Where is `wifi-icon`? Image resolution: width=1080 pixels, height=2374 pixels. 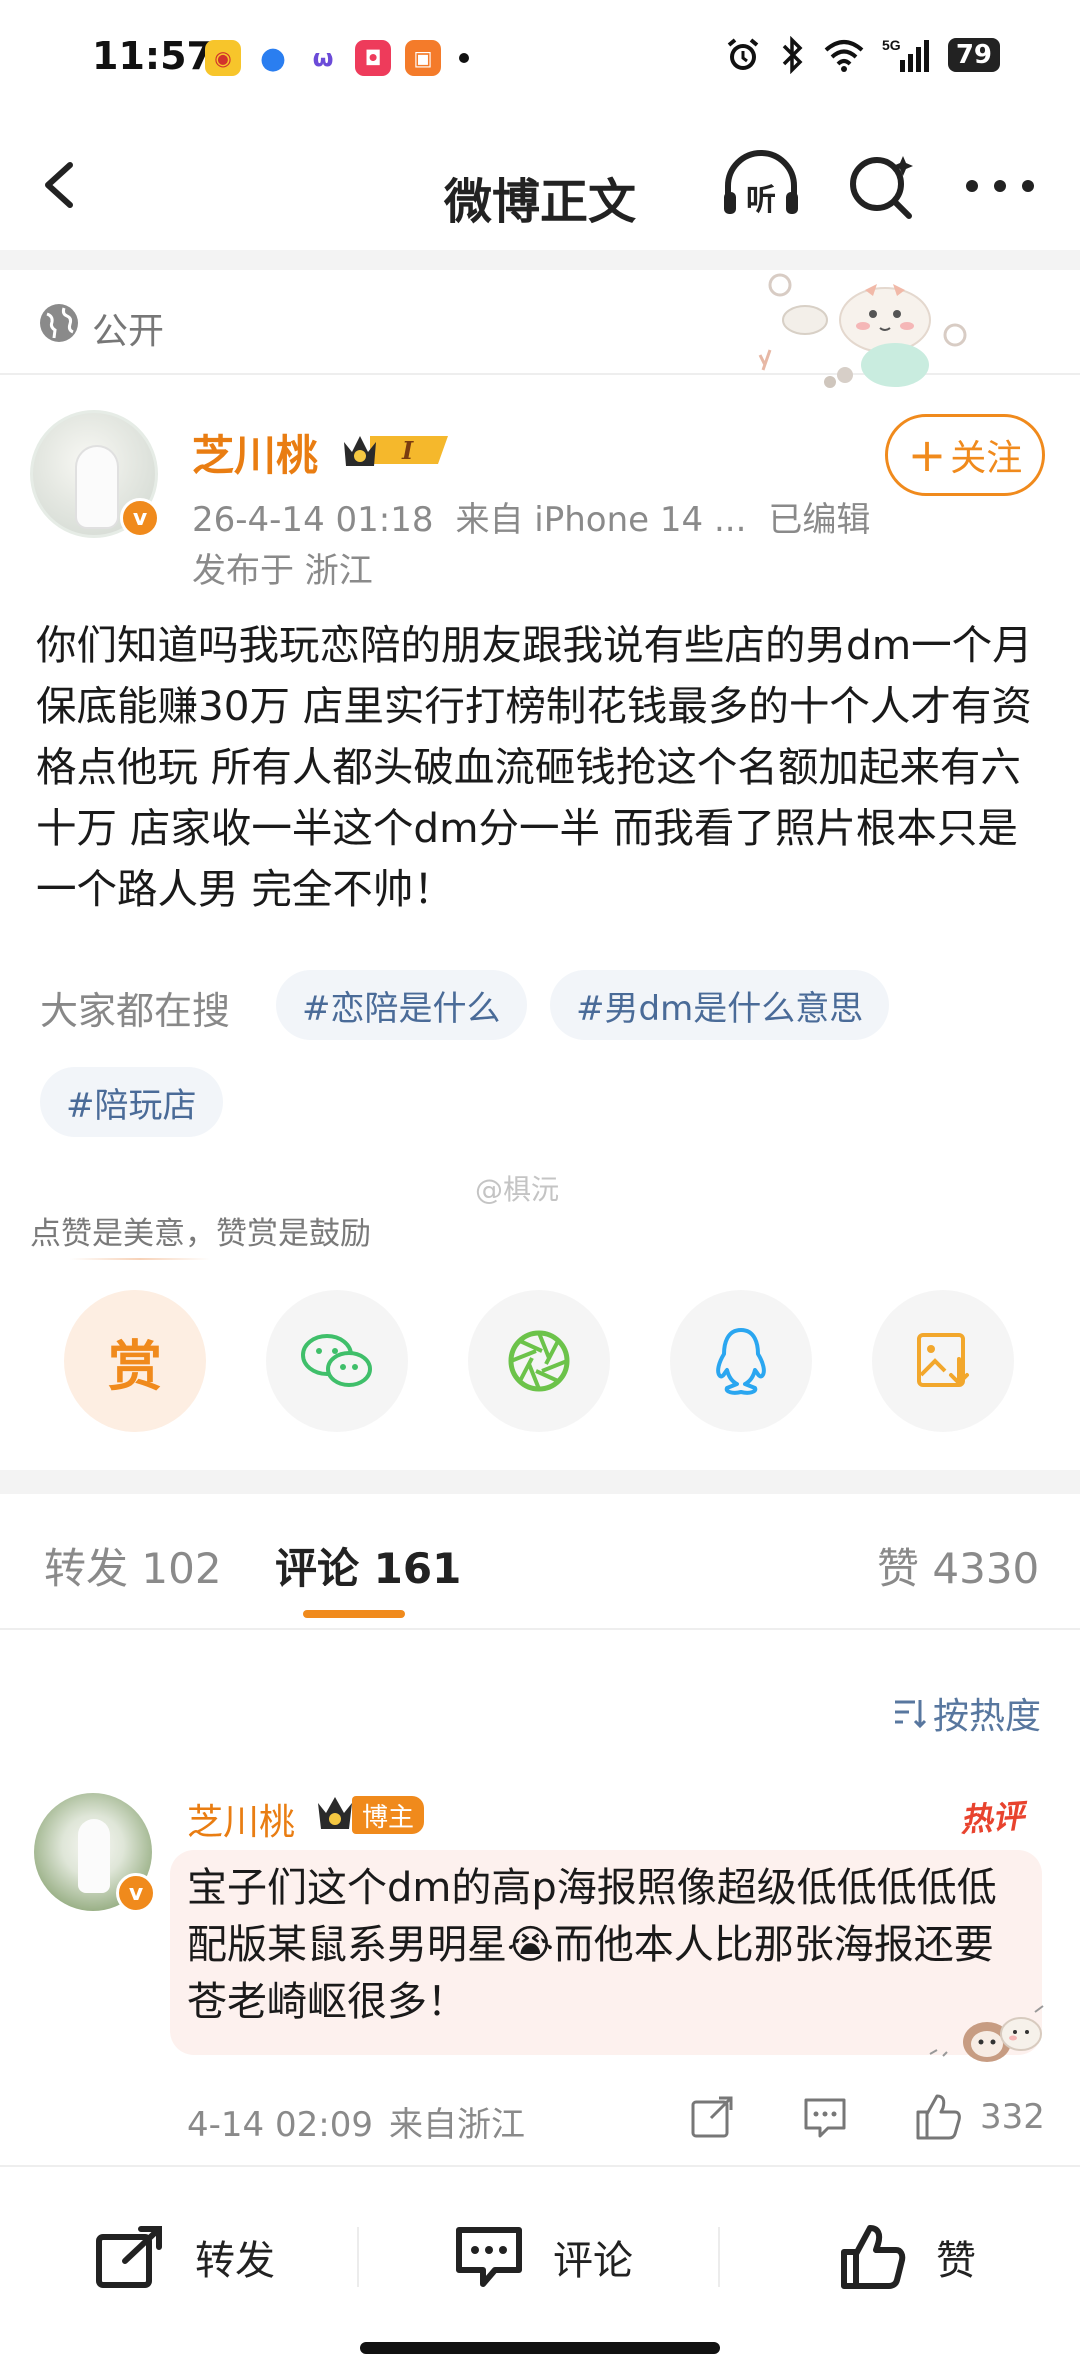
wifi-icon is located at coordinates (844, 56).